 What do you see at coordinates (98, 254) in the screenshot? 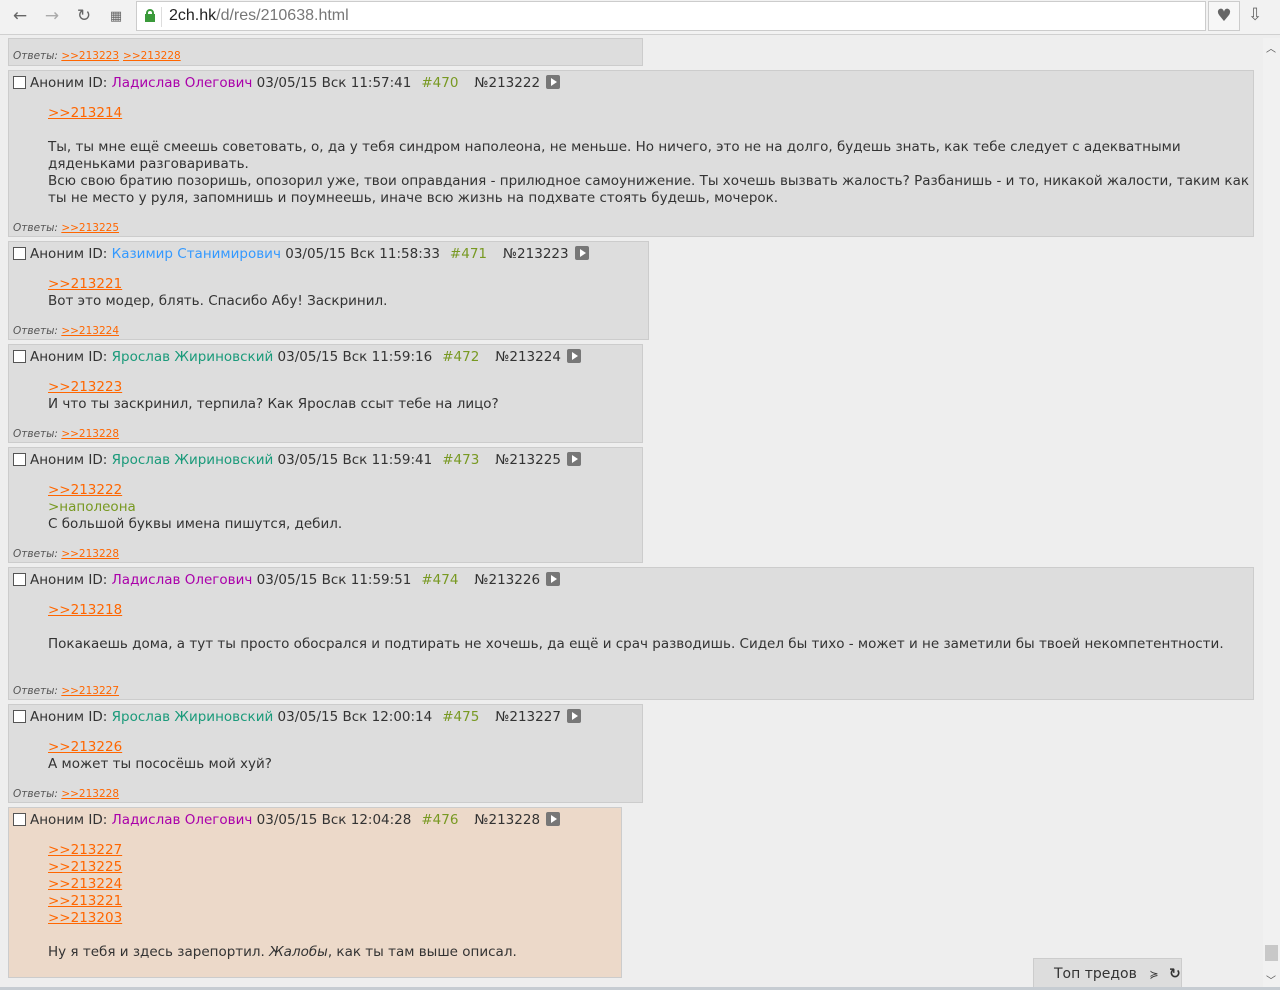
I see `id-label: ID:` at bounding box center [98, 254].